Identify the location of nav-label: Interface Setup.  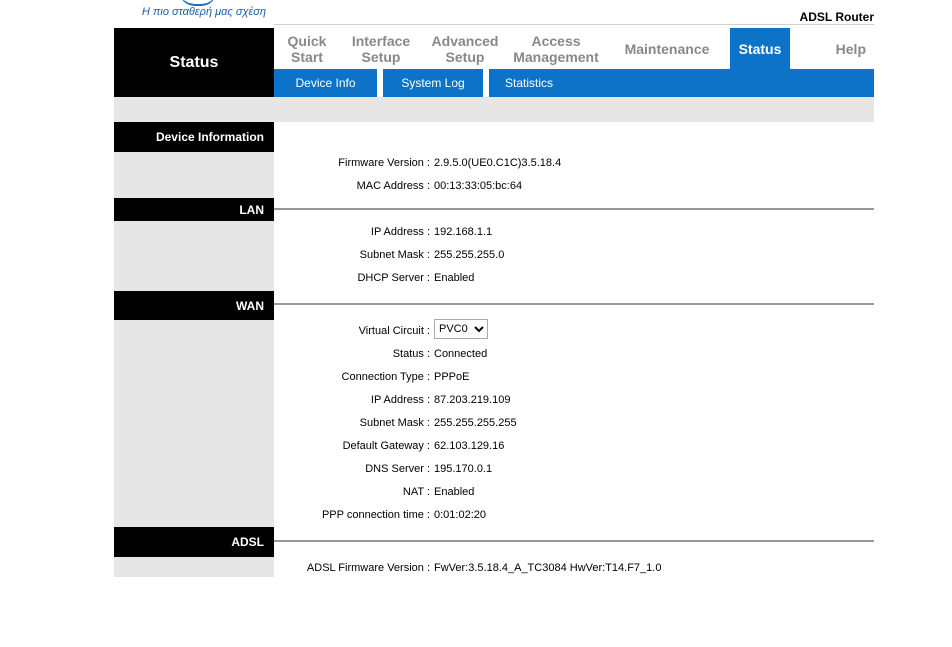
(381, 48).